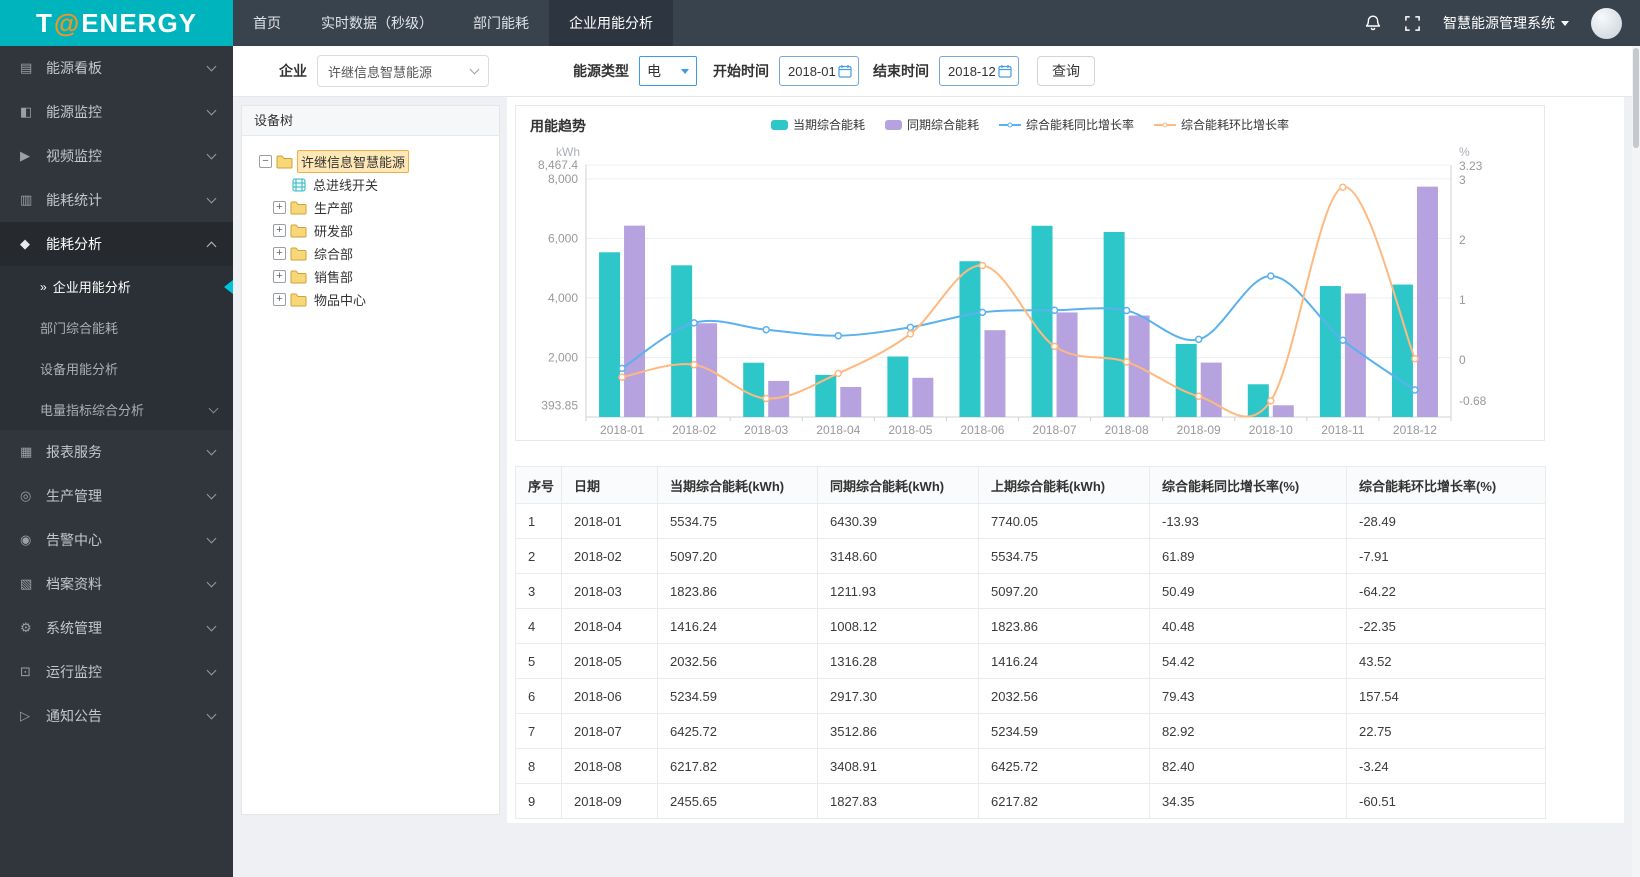 Image resolution: width=1640 pixels, height=877 pixels. Describe the element at coordinates (1030, 591) in the screenshot. I see `table-row: 3 2018-03 1823.86 1211.93 5097.20 50.49 -64.22` at that location.